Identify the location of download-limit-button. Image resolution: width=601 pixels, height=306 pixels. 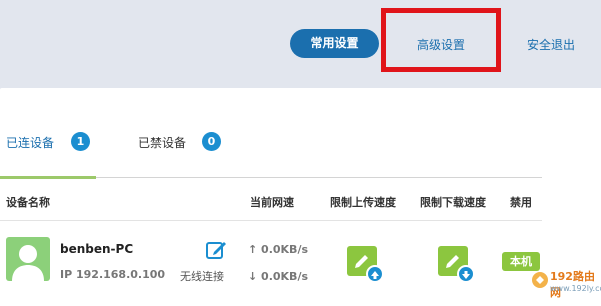
(456, 264).